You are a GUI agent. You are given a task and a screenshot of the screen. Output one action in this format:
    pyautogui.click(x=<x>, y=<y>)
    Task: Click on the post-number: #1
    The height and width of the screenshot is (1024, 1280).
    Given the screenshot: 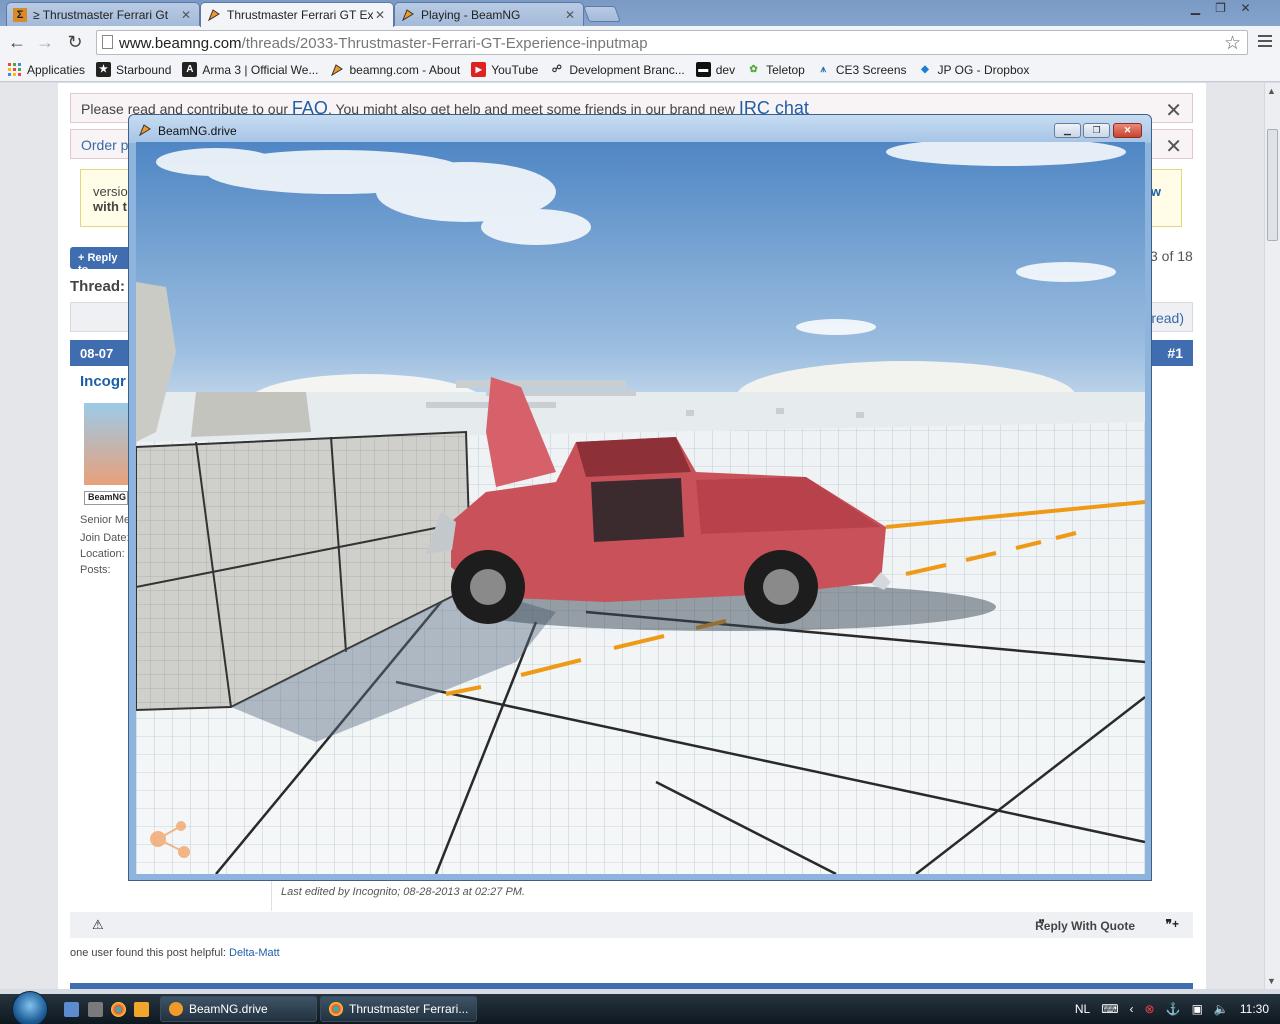 What is the action you would take?
    pyautogui.click(x=1175, y=353)
    